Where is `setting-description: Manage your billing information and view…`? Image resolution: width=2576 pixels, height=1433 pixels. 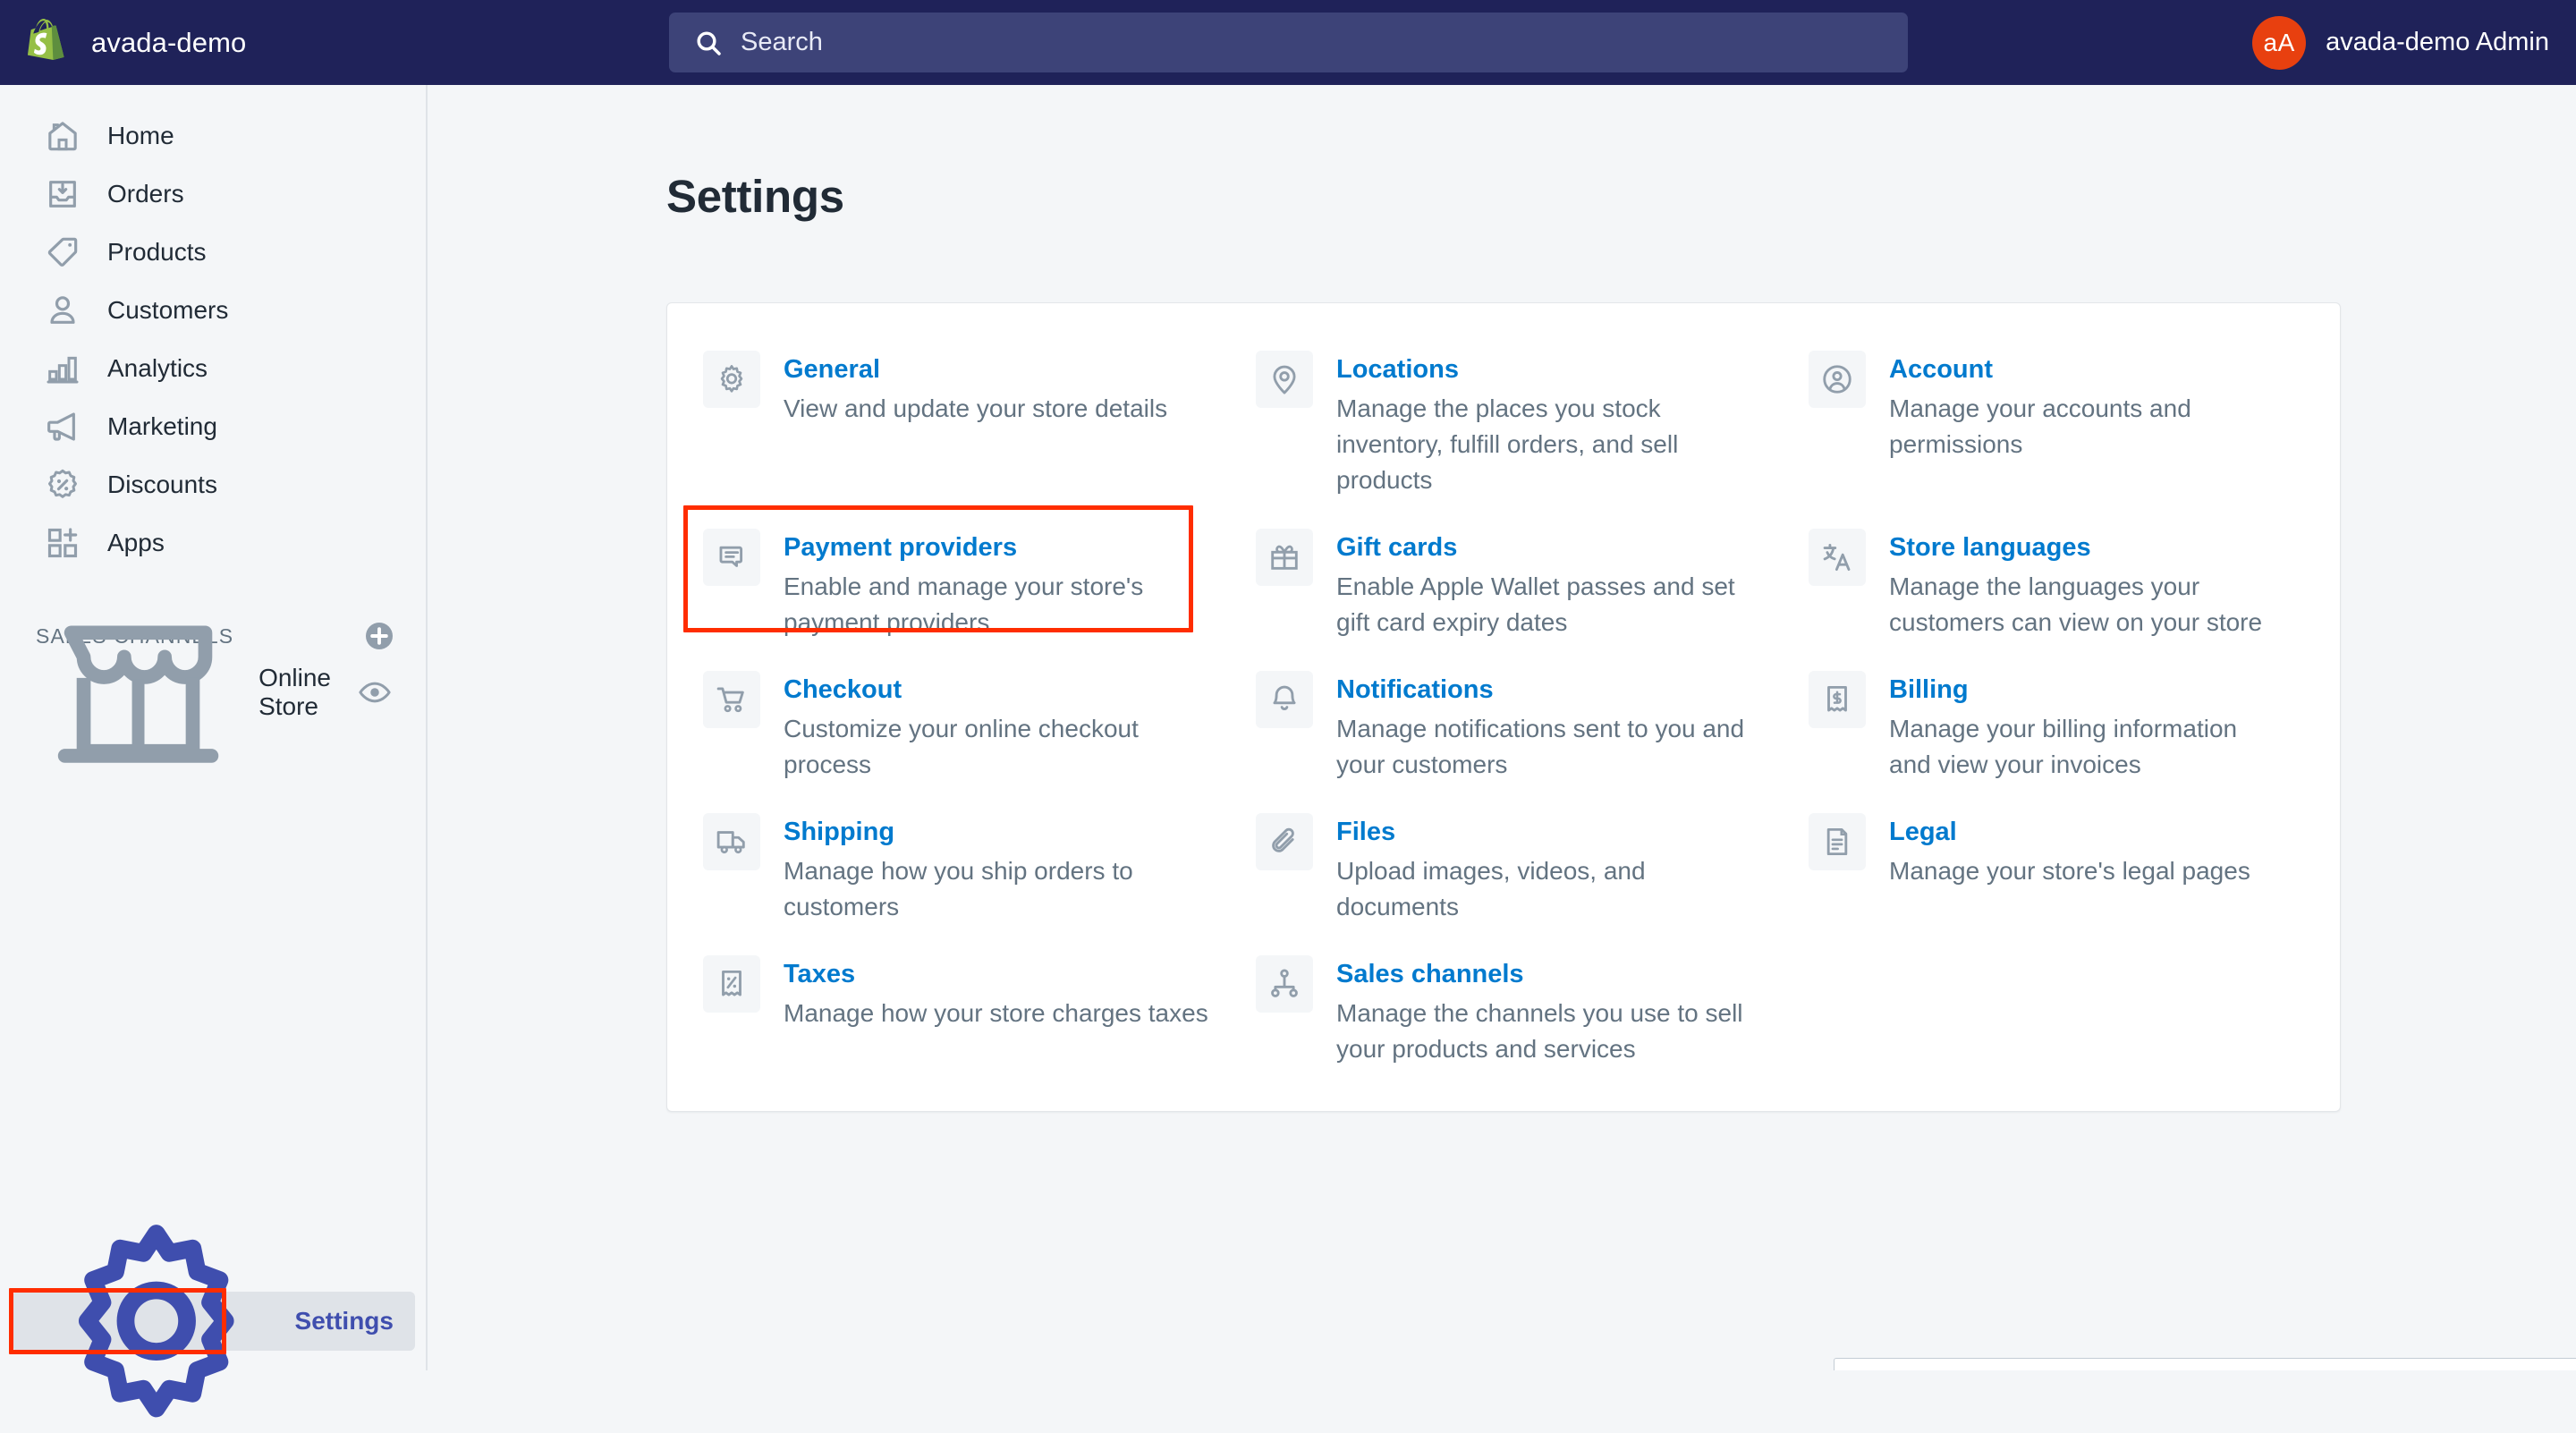
setting-description: Manage your billing information and view… is located at coordinates (2063, 747).